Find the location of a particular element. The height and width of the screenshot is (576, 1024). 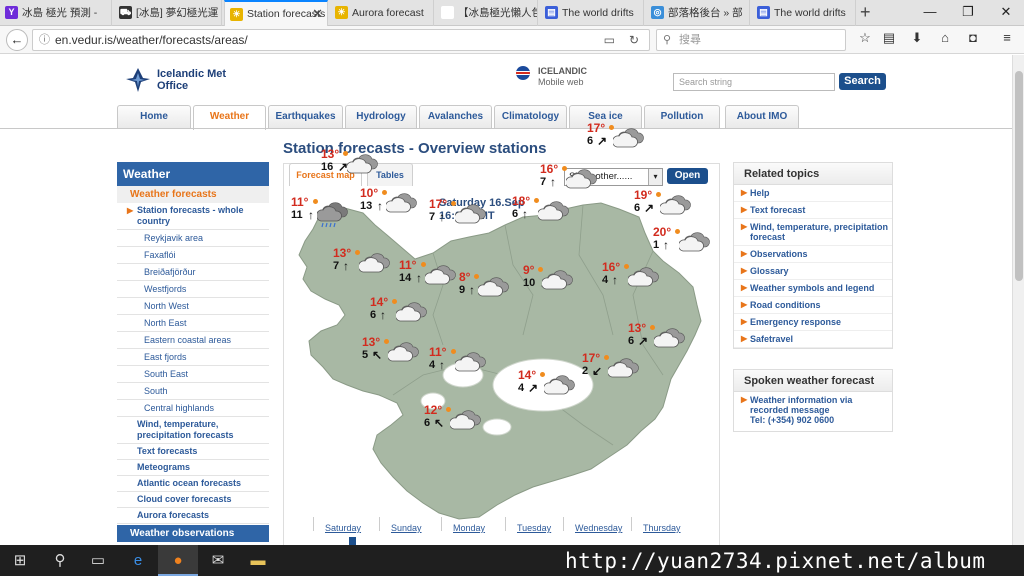

station-forecast: 16° 7 ↑ is located at coordinates (585, 182).